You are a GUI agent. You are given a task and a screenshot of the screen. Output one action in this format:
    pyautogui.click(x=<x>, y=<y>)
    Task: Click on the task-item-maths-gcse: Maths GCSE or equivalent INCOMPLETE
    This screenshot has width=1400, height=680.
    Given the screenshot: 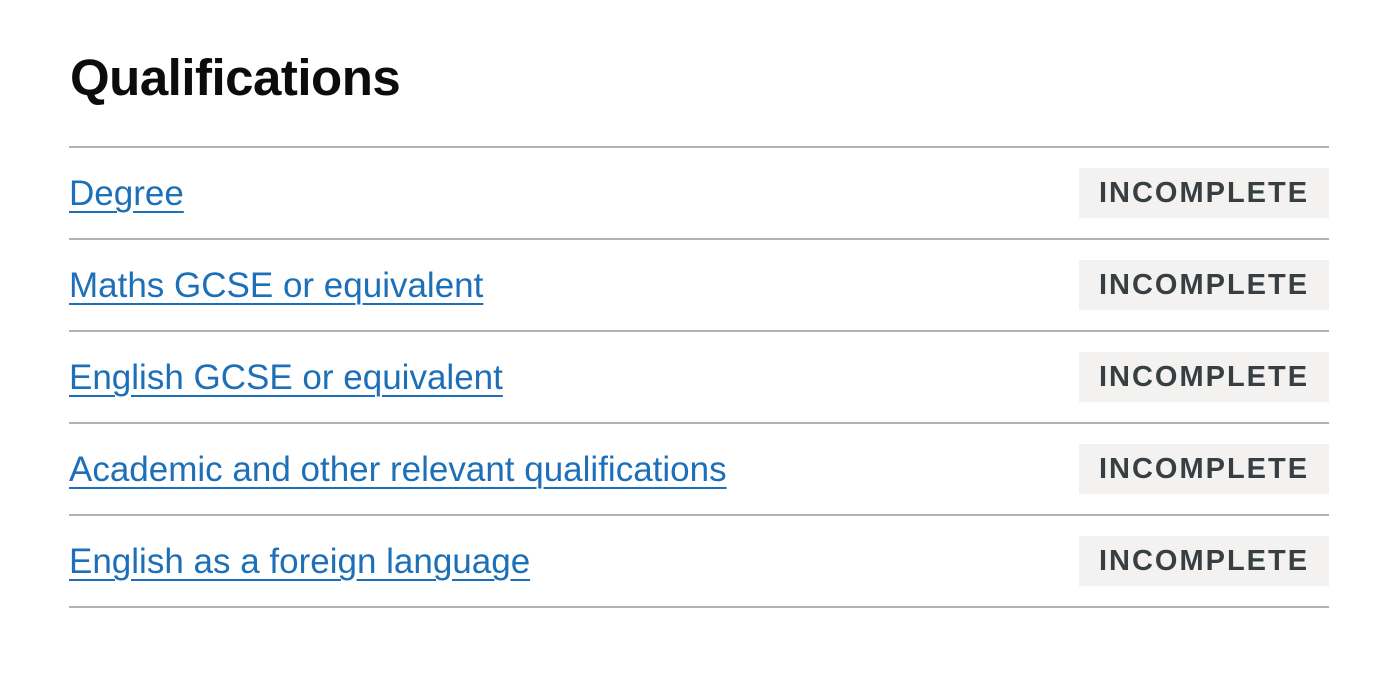 What is the action you would take?
    pyautogui.click(x=699, y=286)
    